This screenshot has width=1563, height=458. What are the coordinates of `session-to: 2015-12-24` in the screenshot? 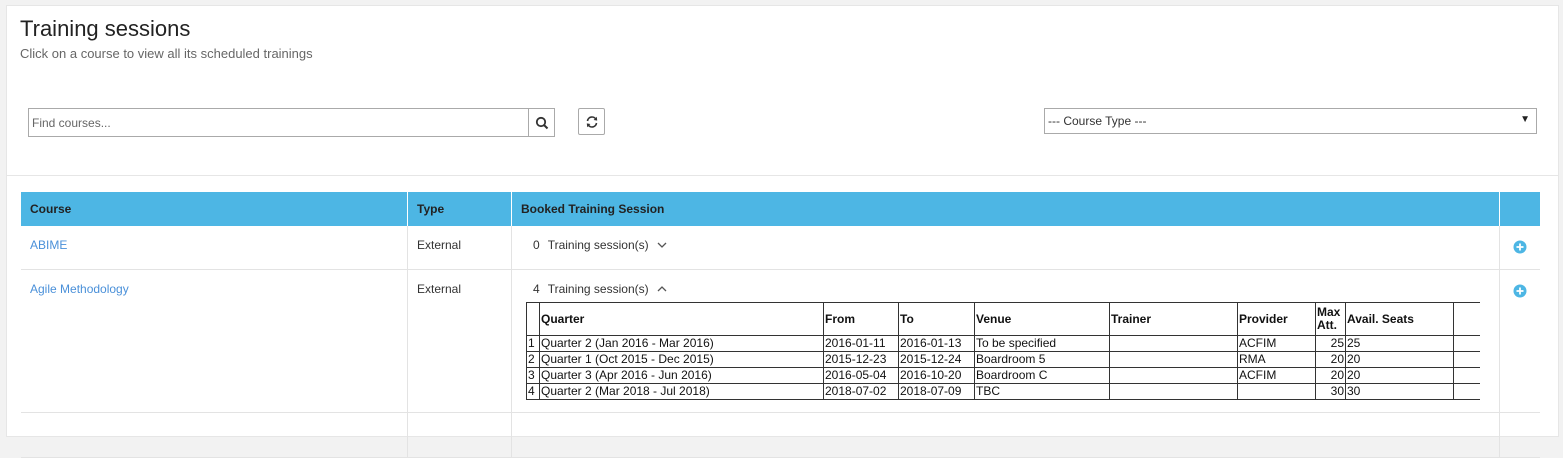 It's located at (936, 359).